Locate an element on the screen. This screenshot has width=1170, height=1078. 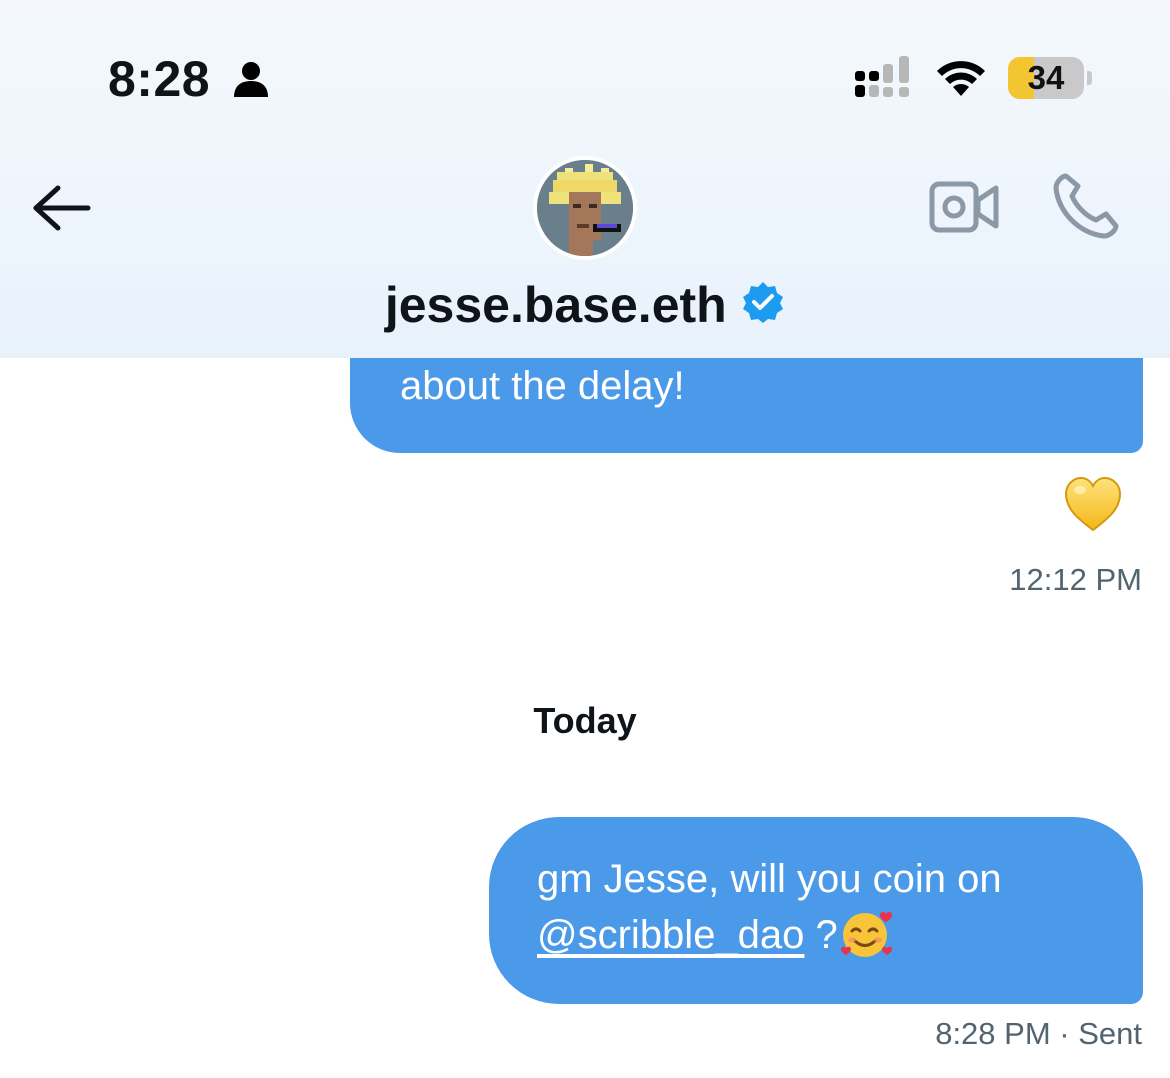
contact-avatar is located at coordinates (585, 208).